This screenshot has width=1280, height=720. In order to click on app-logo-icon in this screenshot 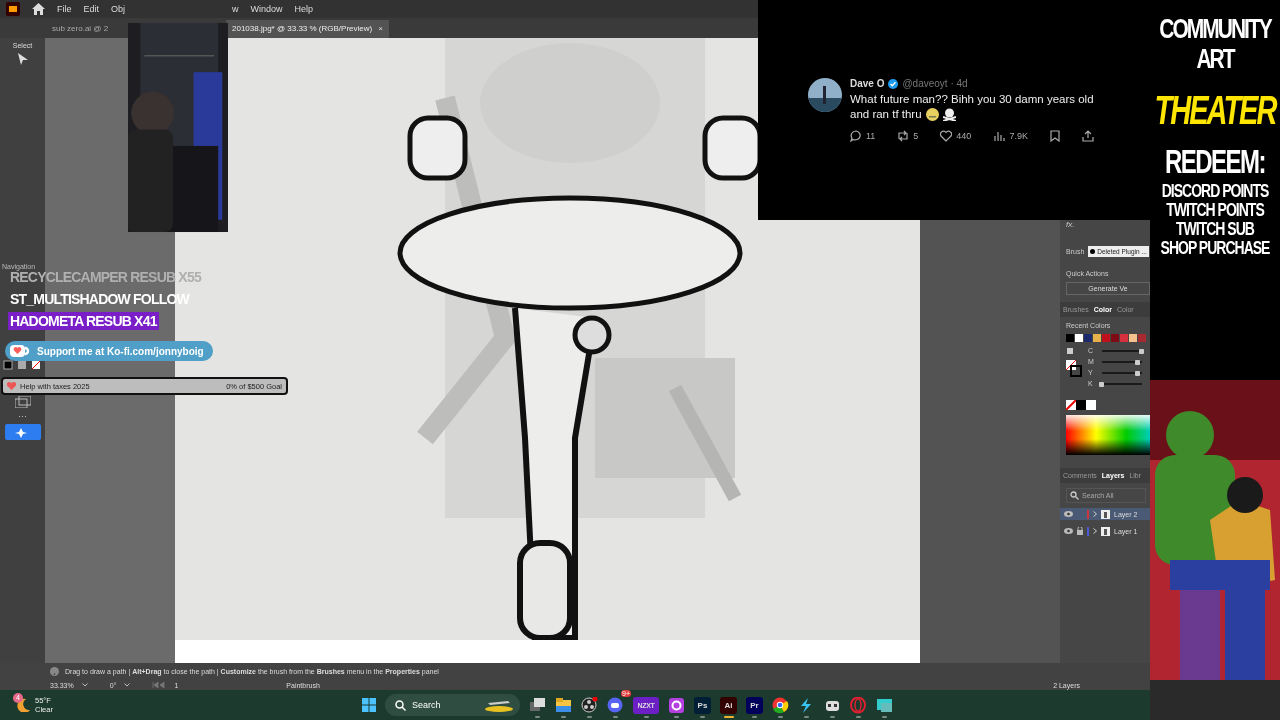, I will do `click(13, 9)`.